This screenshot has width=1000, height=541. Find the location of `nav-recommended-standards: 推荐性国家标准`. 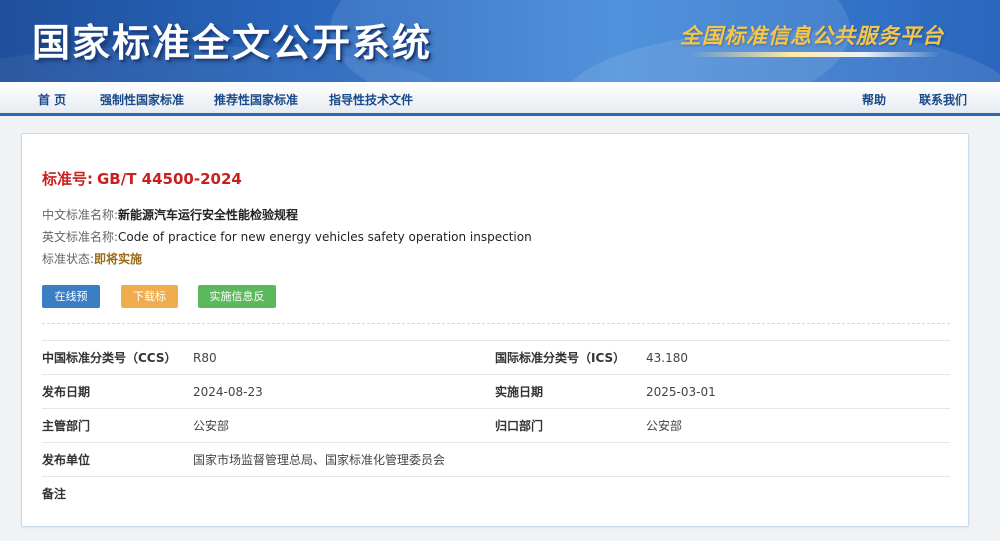

nav-recommended-standards: 推荐性国家标准 is located at coordinates (256, 99).